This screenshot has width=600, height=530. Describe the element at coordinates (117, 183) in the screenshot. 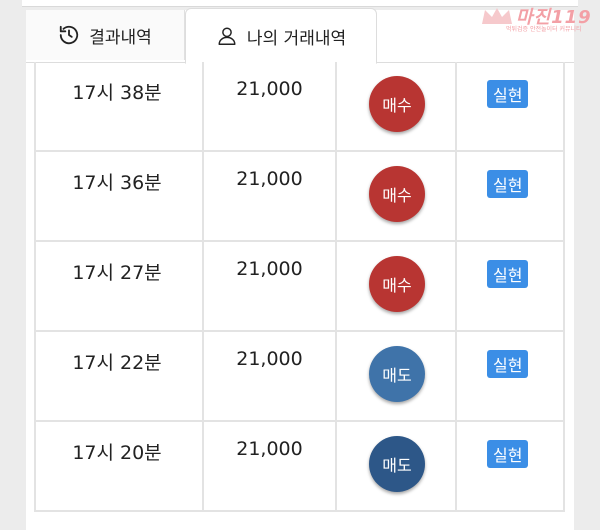

I see `trade-time: 17시 36분` at that location.